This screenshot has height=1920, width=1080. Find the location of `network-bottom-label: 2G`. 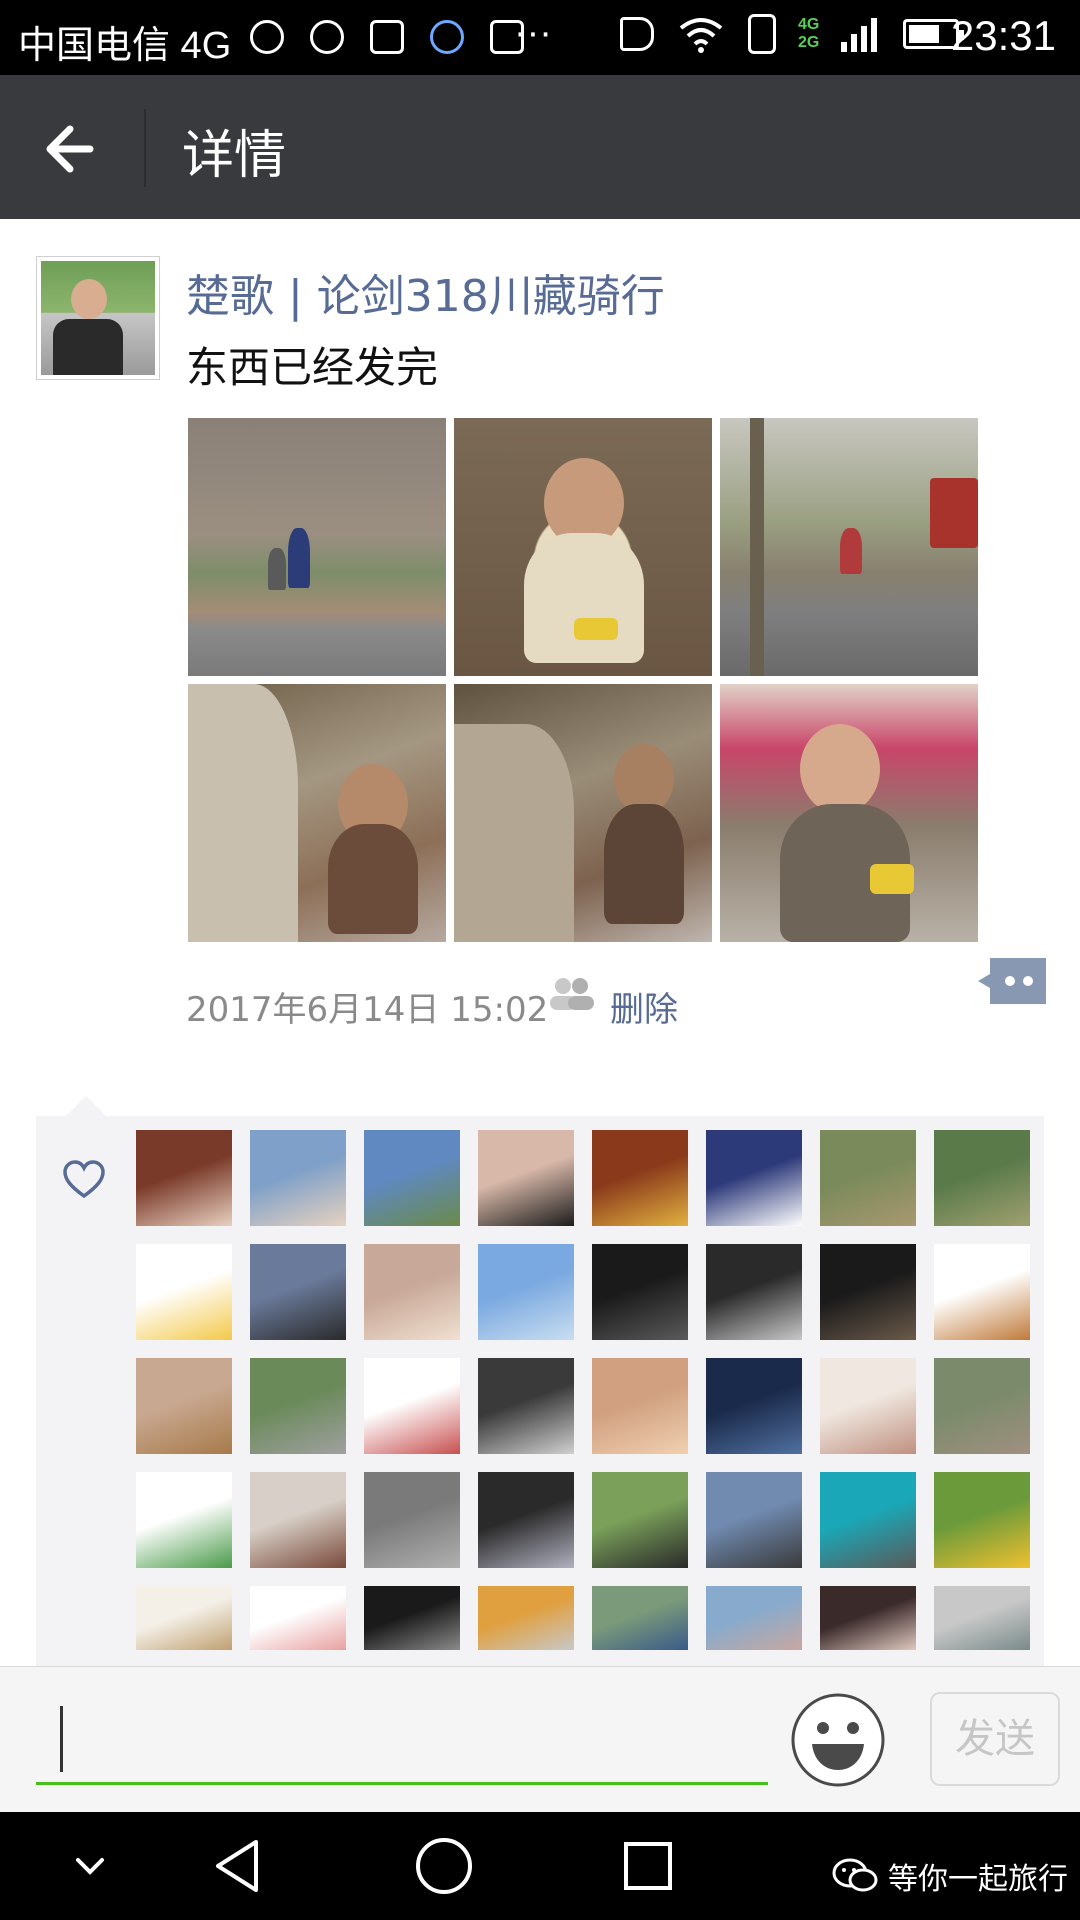

network-bottom-label: 2G is located at coordinates (809, 42).